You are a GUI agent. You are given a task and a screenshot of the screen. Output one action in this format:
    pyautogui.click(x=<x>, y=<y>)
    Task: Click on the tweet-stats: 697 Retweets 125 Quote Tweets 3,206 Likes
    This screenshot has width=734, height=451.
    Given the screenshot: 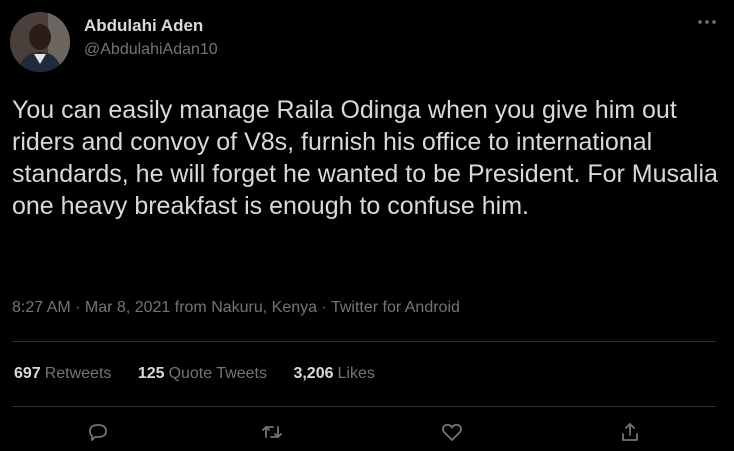 What is the action you would take?
    pyautogui.click(x=205, y=374)
    